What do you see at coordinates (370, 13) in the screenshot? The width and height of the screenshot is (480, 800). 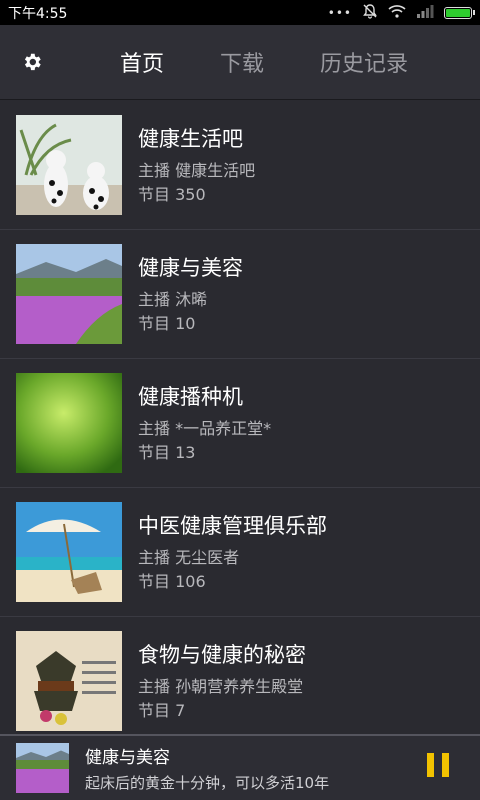 I see `notifications-off-icon` at bounding box center [370, 13].